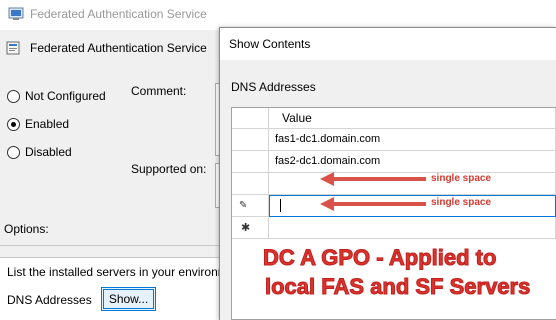 The height and width of the screenshot is (320, 556). Describe the element at coordinates (412, 118) in the screenshot. I see `value-column-header: Value` at that location.